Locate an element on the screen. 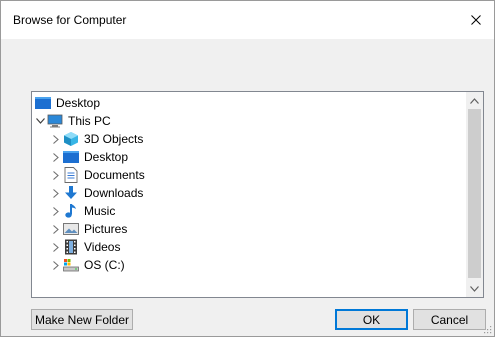  tree-item-desktop-root: Desktop is located at coordinates (67, 103).